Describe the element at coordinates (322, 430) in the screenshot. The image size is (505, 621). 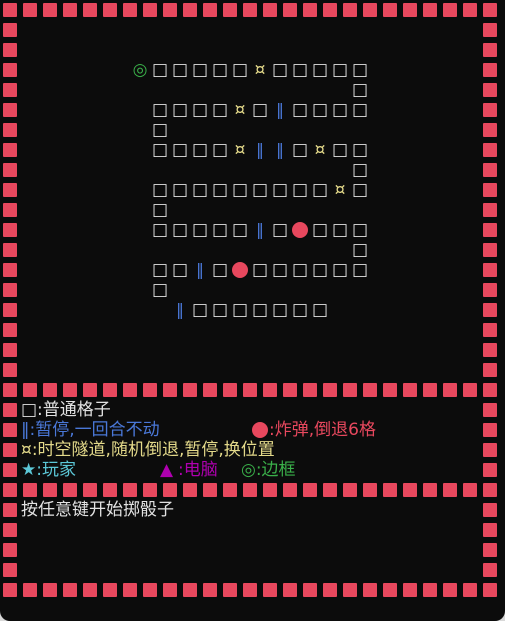
I see `legend-bomb: :炸弹,倒退6格` at that location.